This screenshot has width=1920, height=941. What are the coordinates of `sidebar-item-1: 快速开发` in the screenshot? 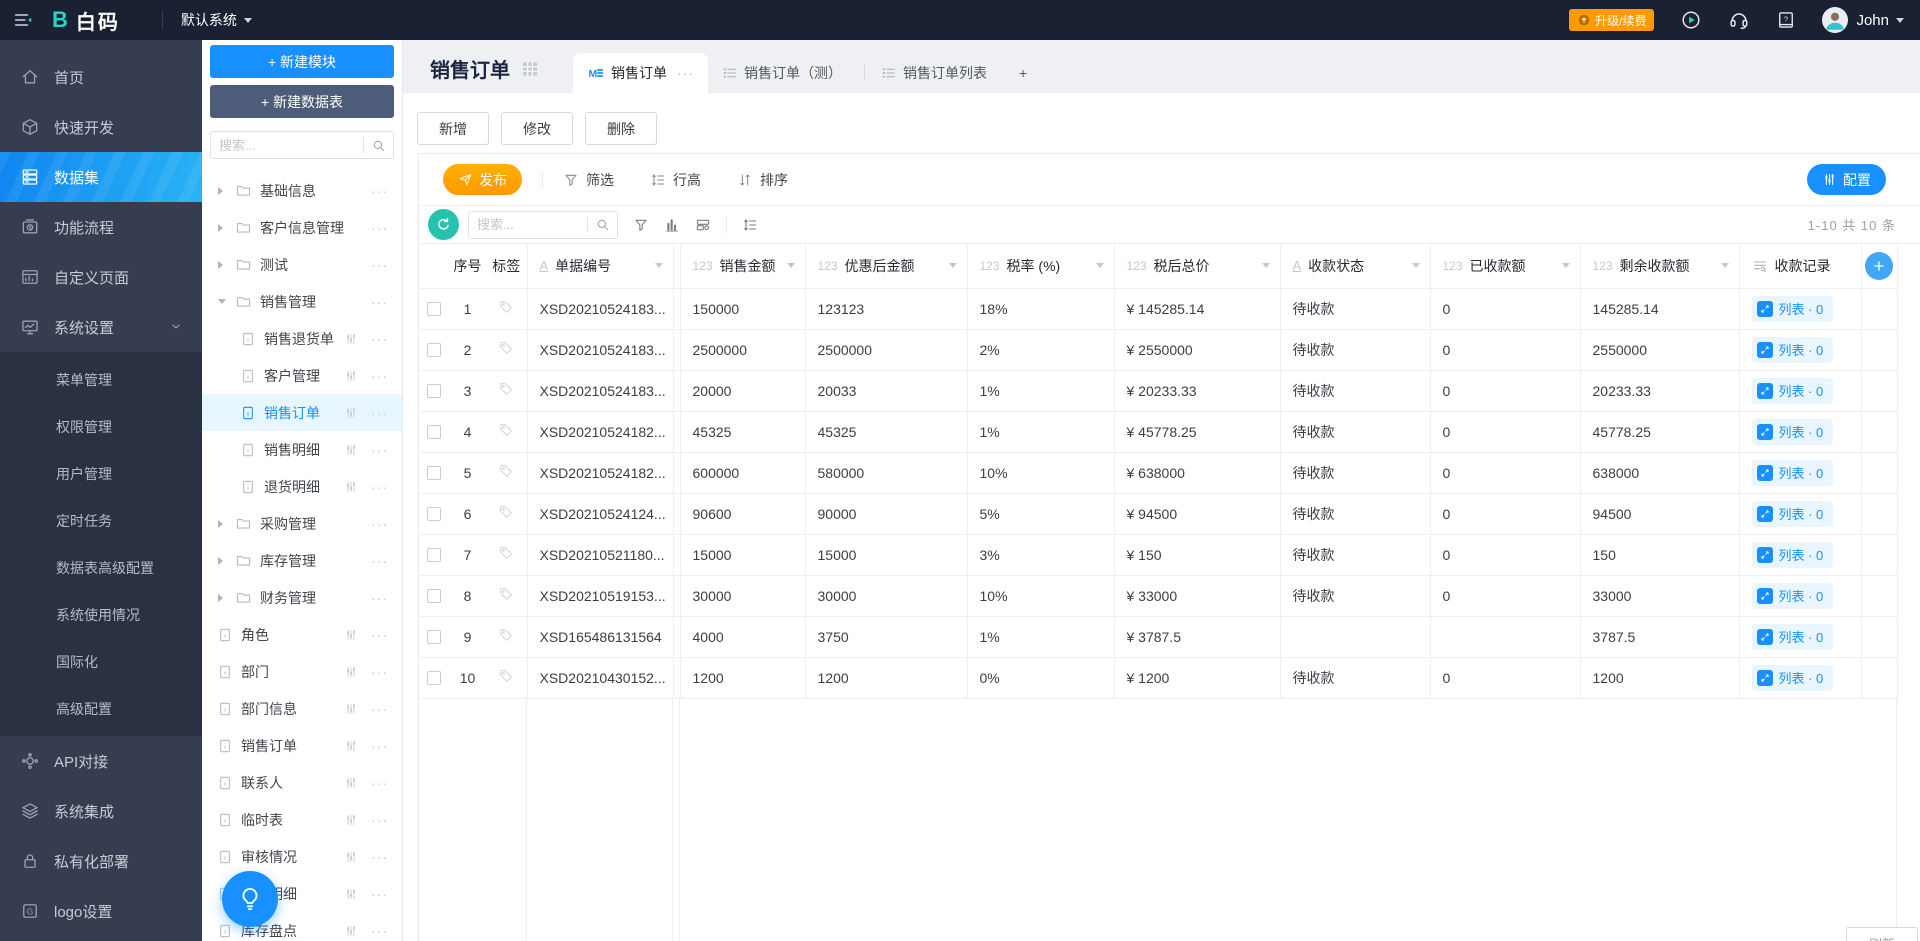 It's located at (101, 127).